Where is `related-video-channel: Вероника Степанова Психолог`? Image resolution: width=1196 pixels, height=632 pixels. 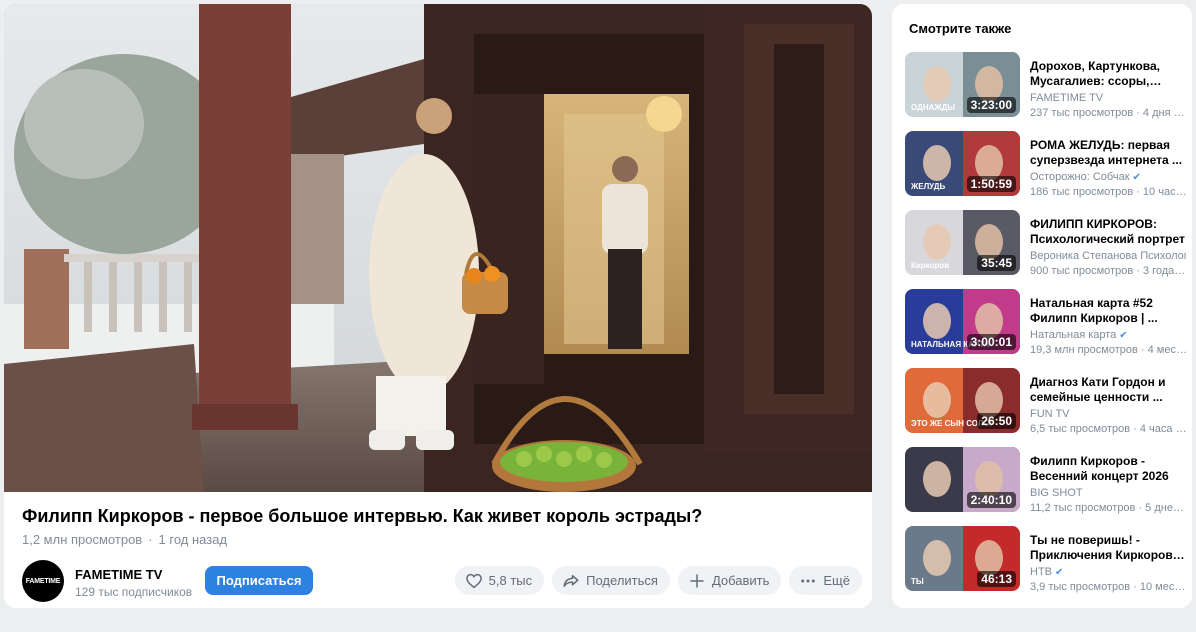 related-video-channel: Вероника Степанова Психолог is located at coordinates (1108, 256).